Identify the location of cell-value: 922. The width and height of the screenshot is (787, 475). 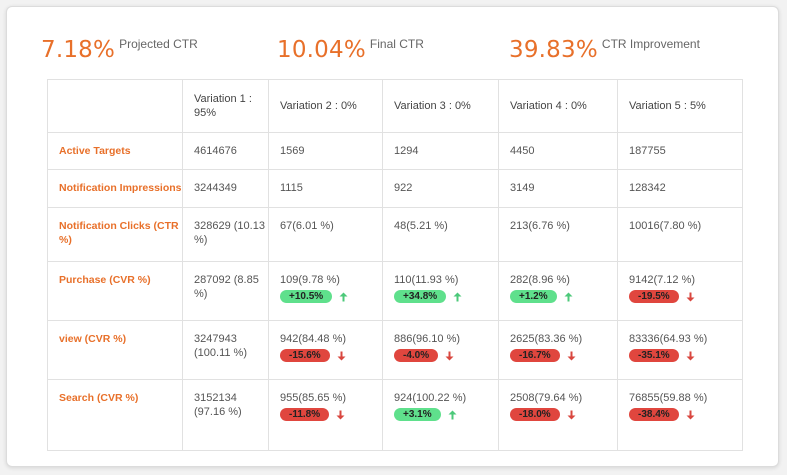
(403, 188).